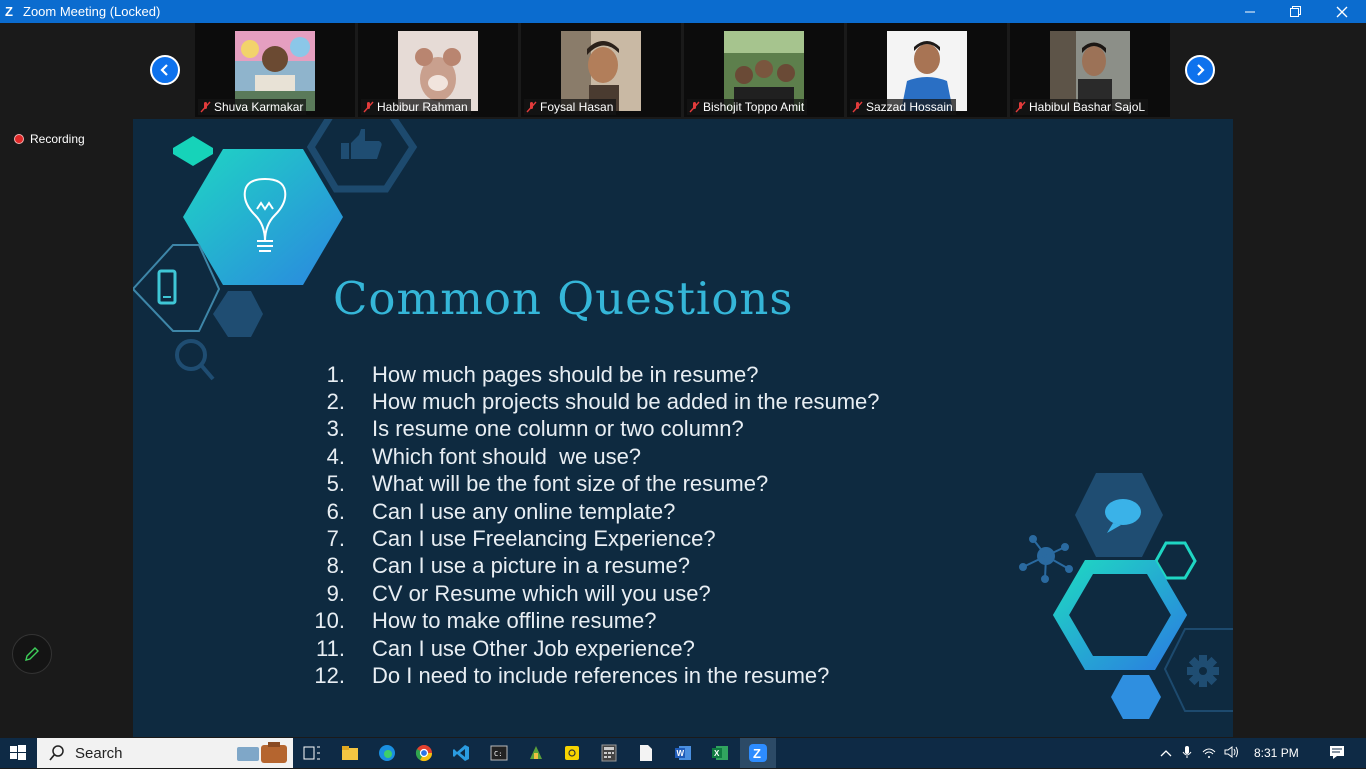  I want to click on participant-name: Foysal Hasan, so click(577, 107).